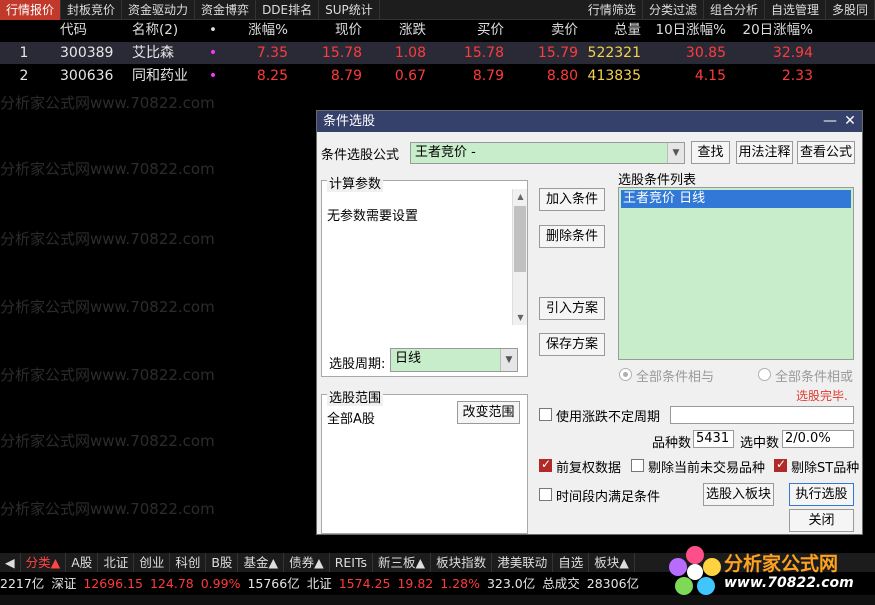 Image resolution: width=875 pixels, height=605 pixels. Describe the element at coordinates (572, 344) in the screenshot. I see `save-plan-button: 保存方案` at that location.